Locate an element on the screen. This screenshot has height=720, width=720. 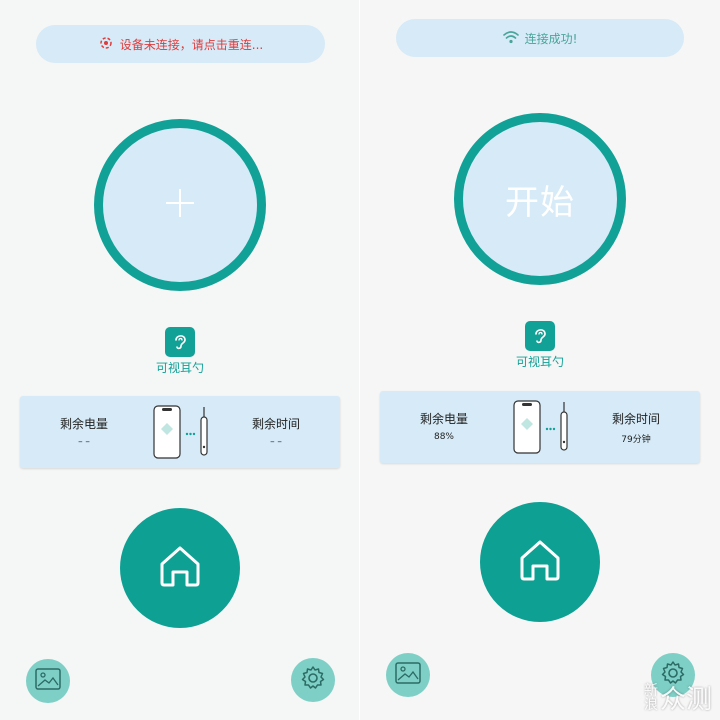
watermark-logo: 新 浪 is located at coordinates (651, 698).